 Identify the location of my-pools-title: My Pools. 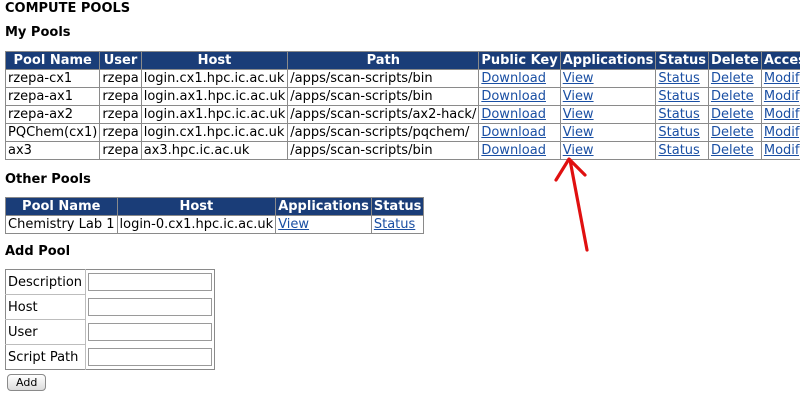
(38, 32).